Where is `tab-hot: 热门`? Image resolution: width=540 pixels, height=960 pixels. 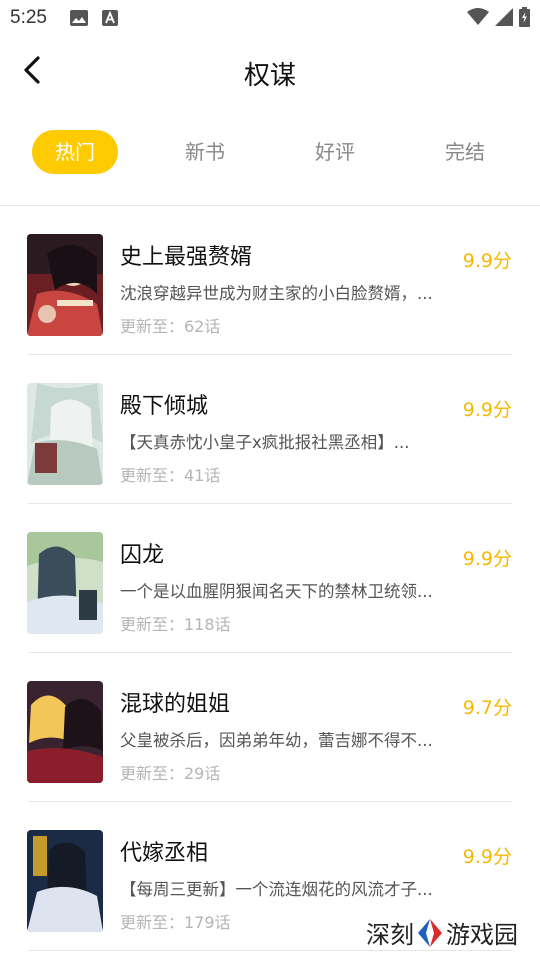
tab-hot: 热门 is located at coordinates (75, 152).